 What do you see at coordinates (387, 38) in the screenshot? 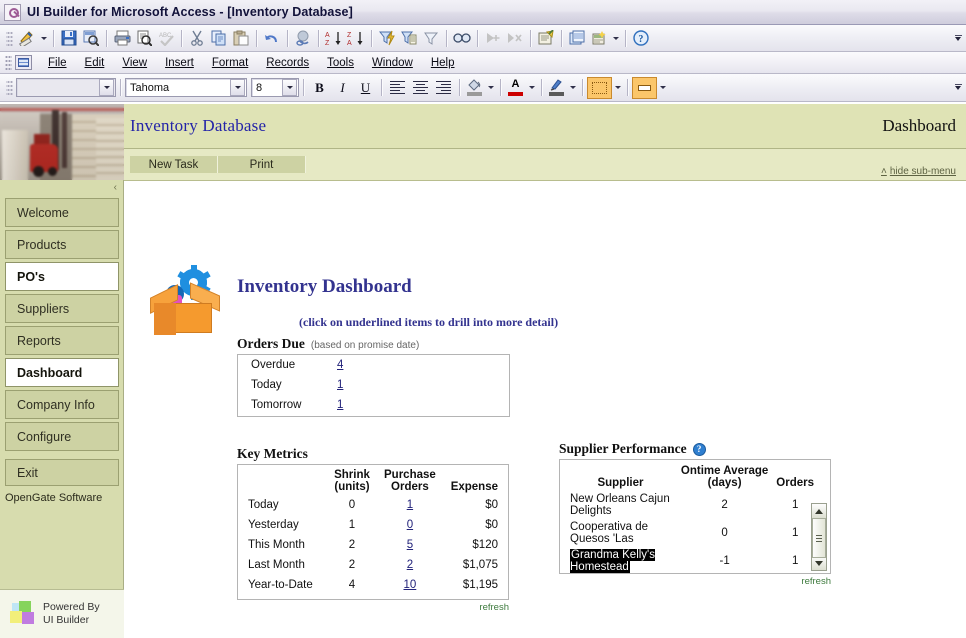
I see `filter-by-selection-icon` at bounding box center [387, 38].